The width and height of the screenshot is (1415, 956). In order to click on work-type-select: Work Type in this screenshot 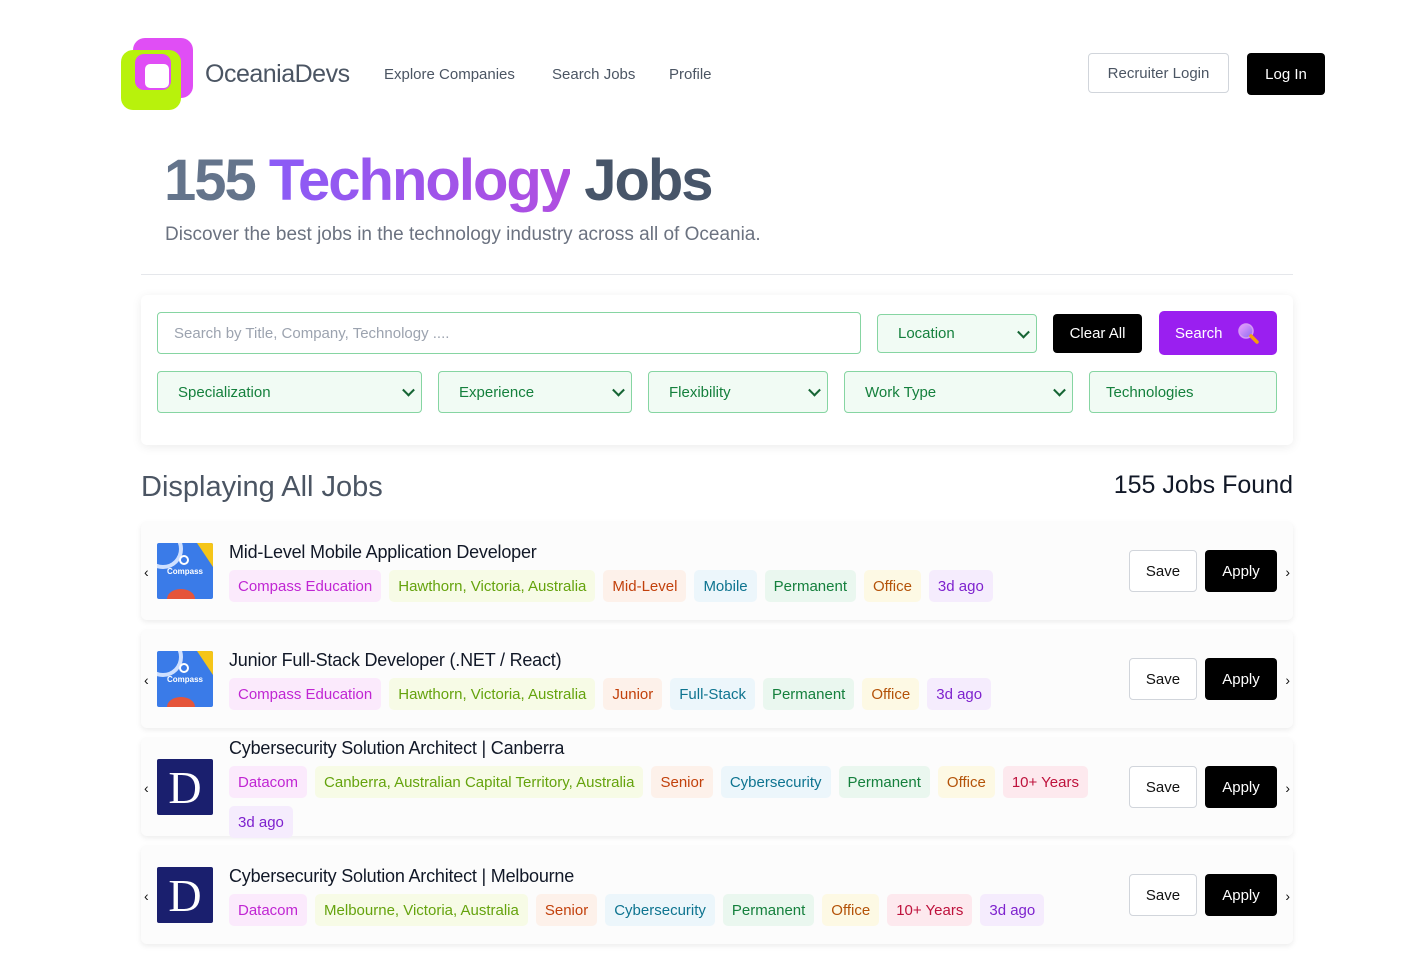, I will do `click(958, 392)`.